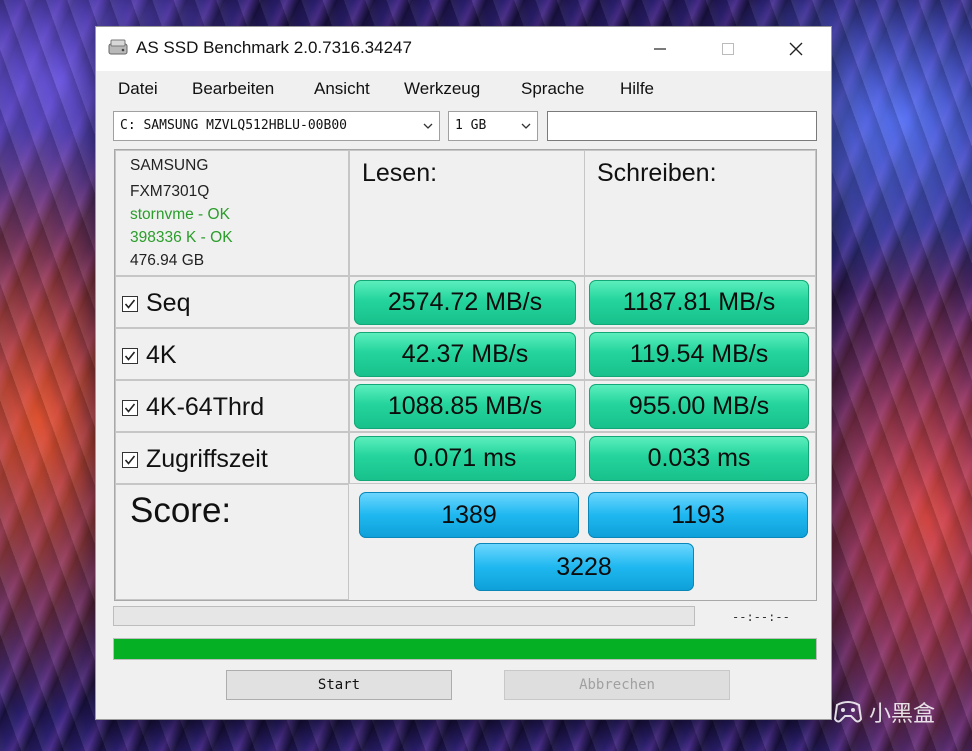 The width and height of the screenshot is (972, 751). I want to click on drive-select-value: C: SAMSUNG MZVLQ512HBLU-00B00, so click(233, 125).